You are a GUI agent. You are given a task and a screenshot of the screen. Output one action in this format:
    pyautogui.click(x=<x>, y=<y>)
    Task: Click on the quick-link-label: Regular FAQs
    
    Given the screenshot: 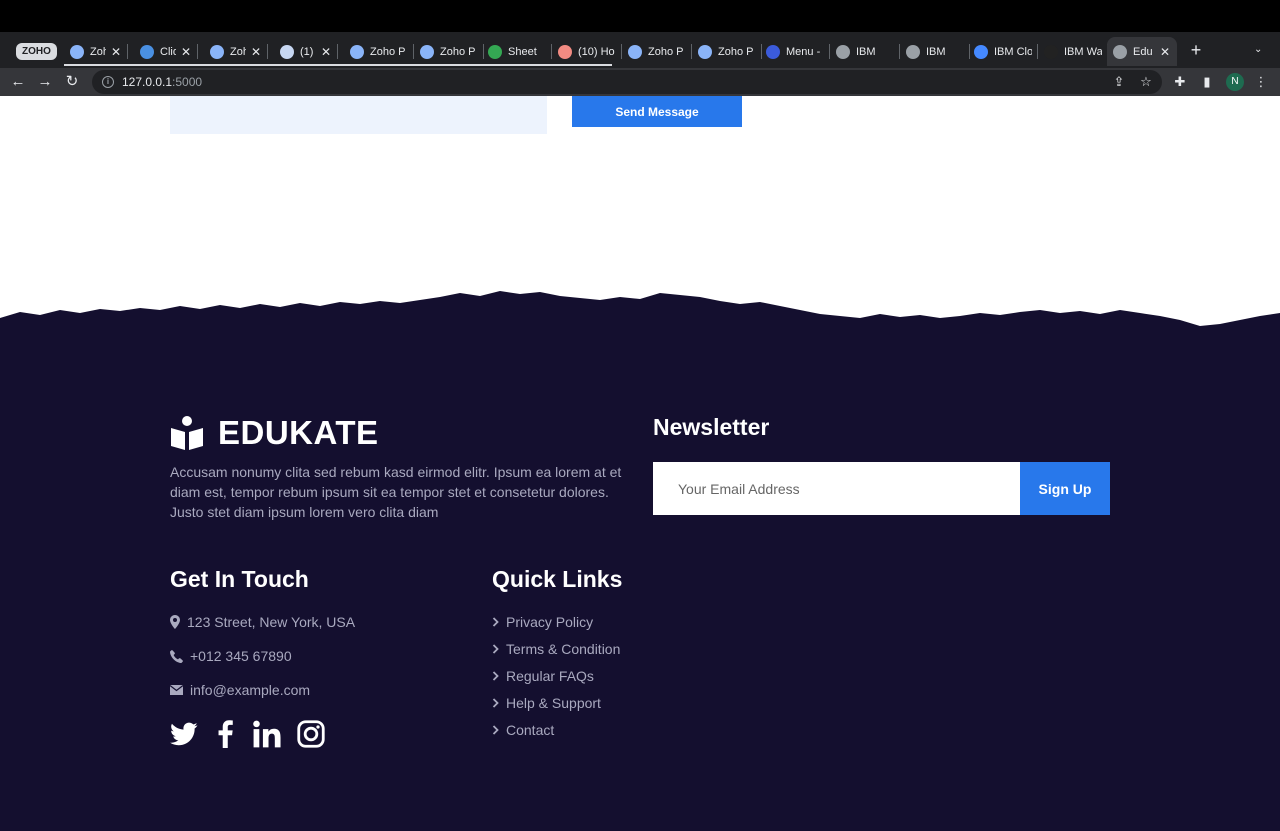 What is the action you would take?
    pyautogui.click(x=550, y=676)
    